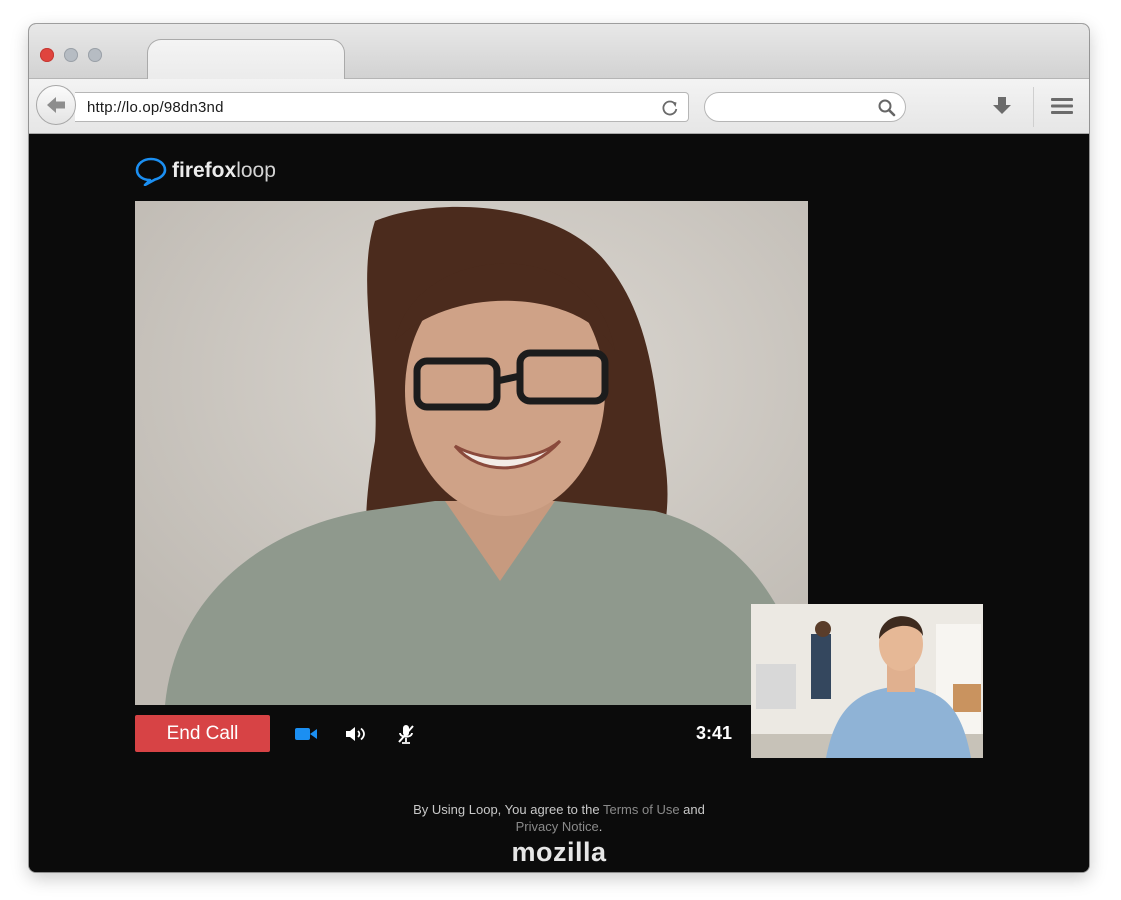 The image size is (1121, 900). Describe the element at coordinates (714, 733) in the screenshot. I see `call-timer: 3:41` at that location.